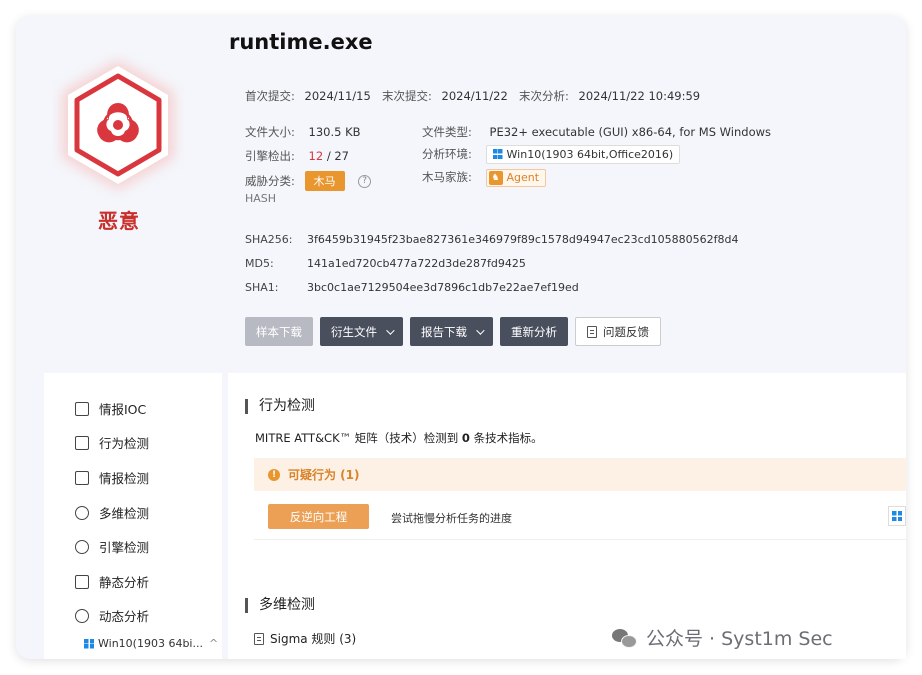 This screenshot has width=922, height=675. What do you see at coordinates (213, 643) in the screenshot?
I see `chevron-up-icon: ^` at bounding box center [213, 643].